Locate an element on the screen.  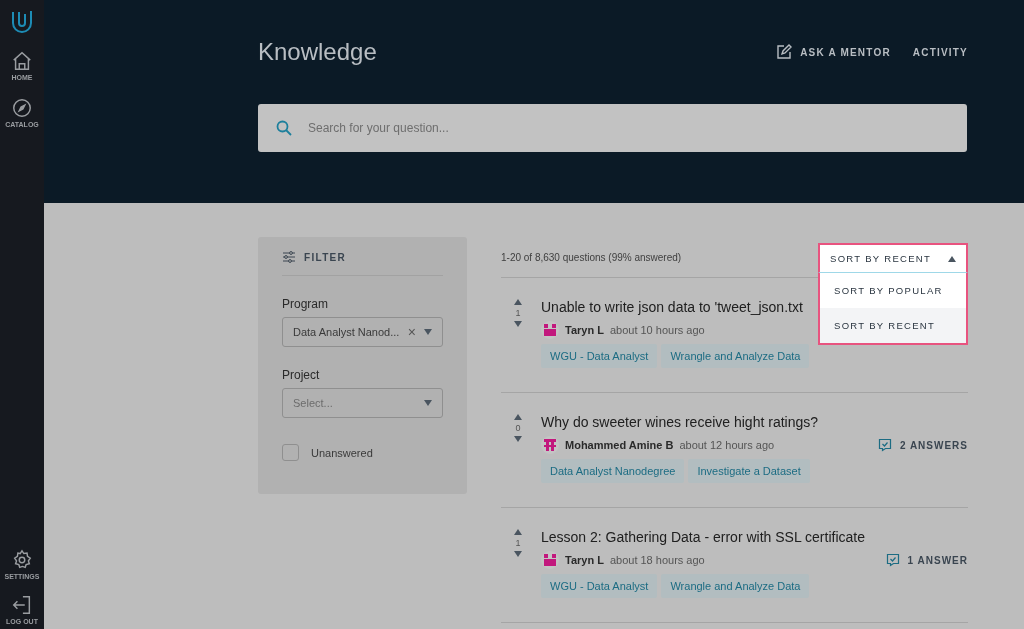
post-time: about 12 hours ago is located at coordinates (727, 445).